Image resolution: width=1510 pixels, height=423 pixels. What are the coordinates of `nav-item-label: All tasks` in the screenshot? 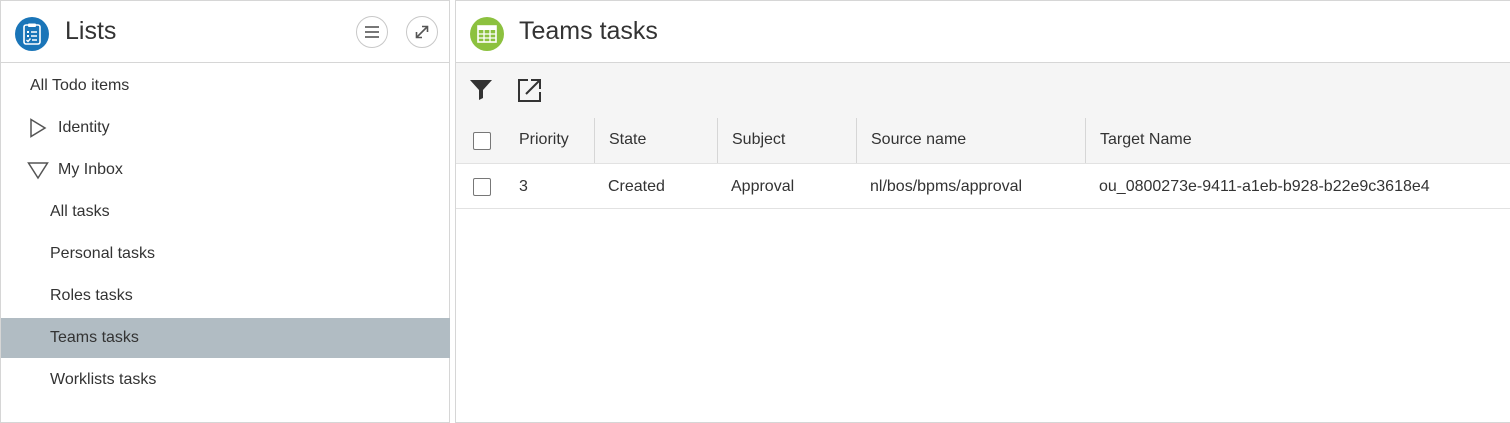 It's located at (80, 211).